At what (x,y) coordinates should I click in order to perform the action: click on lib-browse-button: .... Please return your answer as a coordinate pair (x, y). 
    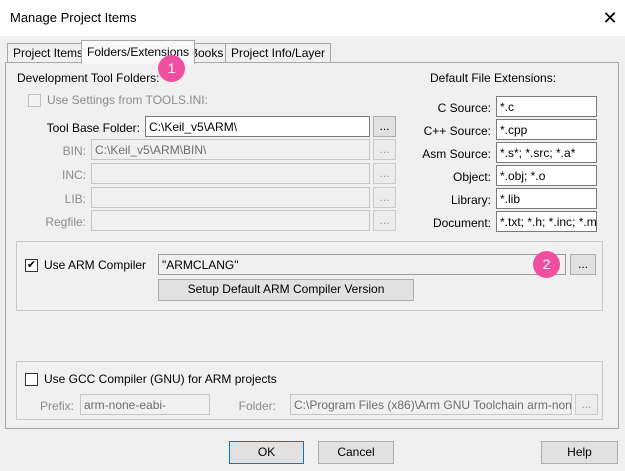
    Looking at the image, I should click on (384, 197).